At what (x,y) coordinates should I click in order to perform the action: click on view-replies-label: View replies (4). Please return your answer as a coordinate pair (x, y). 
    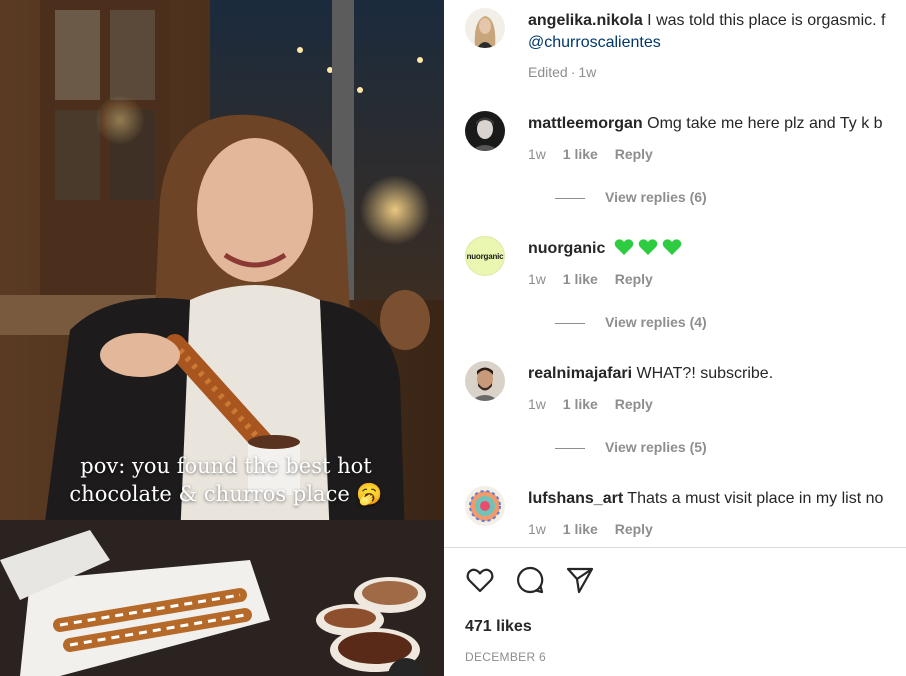
    Looking at the image, I should click on (656, 322).